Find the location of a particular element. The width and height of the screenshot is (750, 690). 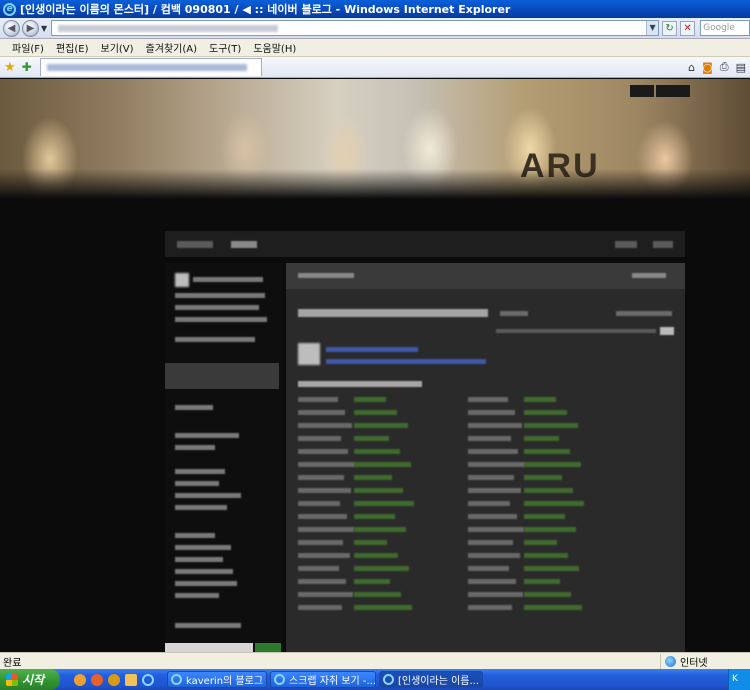

scrap-source-thumbnail is located at coordinates (309, 354).